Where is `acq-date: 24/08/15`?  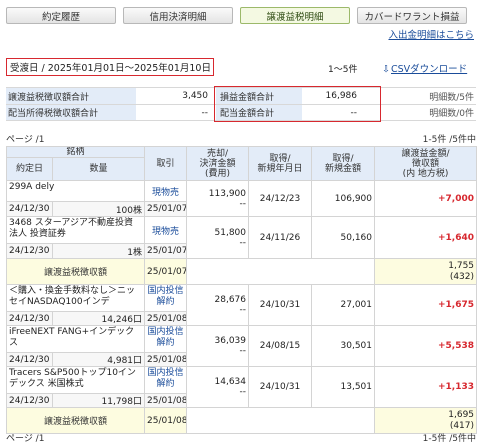 acq-date: 24/08/15 is located at coordinates (280, 346).